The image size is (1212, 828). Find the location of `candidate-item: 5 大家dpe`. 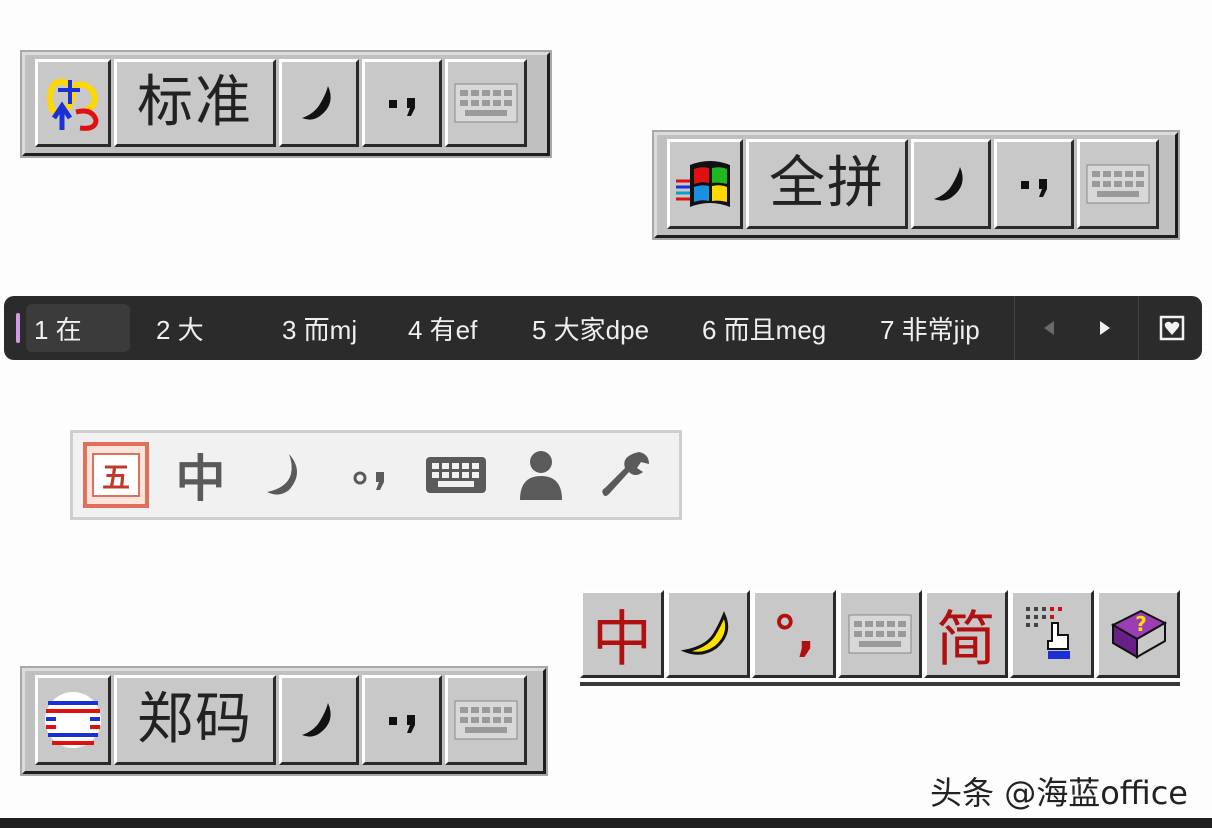

candidate-item: 5 大家dpe is located at coordinates (590, 328).